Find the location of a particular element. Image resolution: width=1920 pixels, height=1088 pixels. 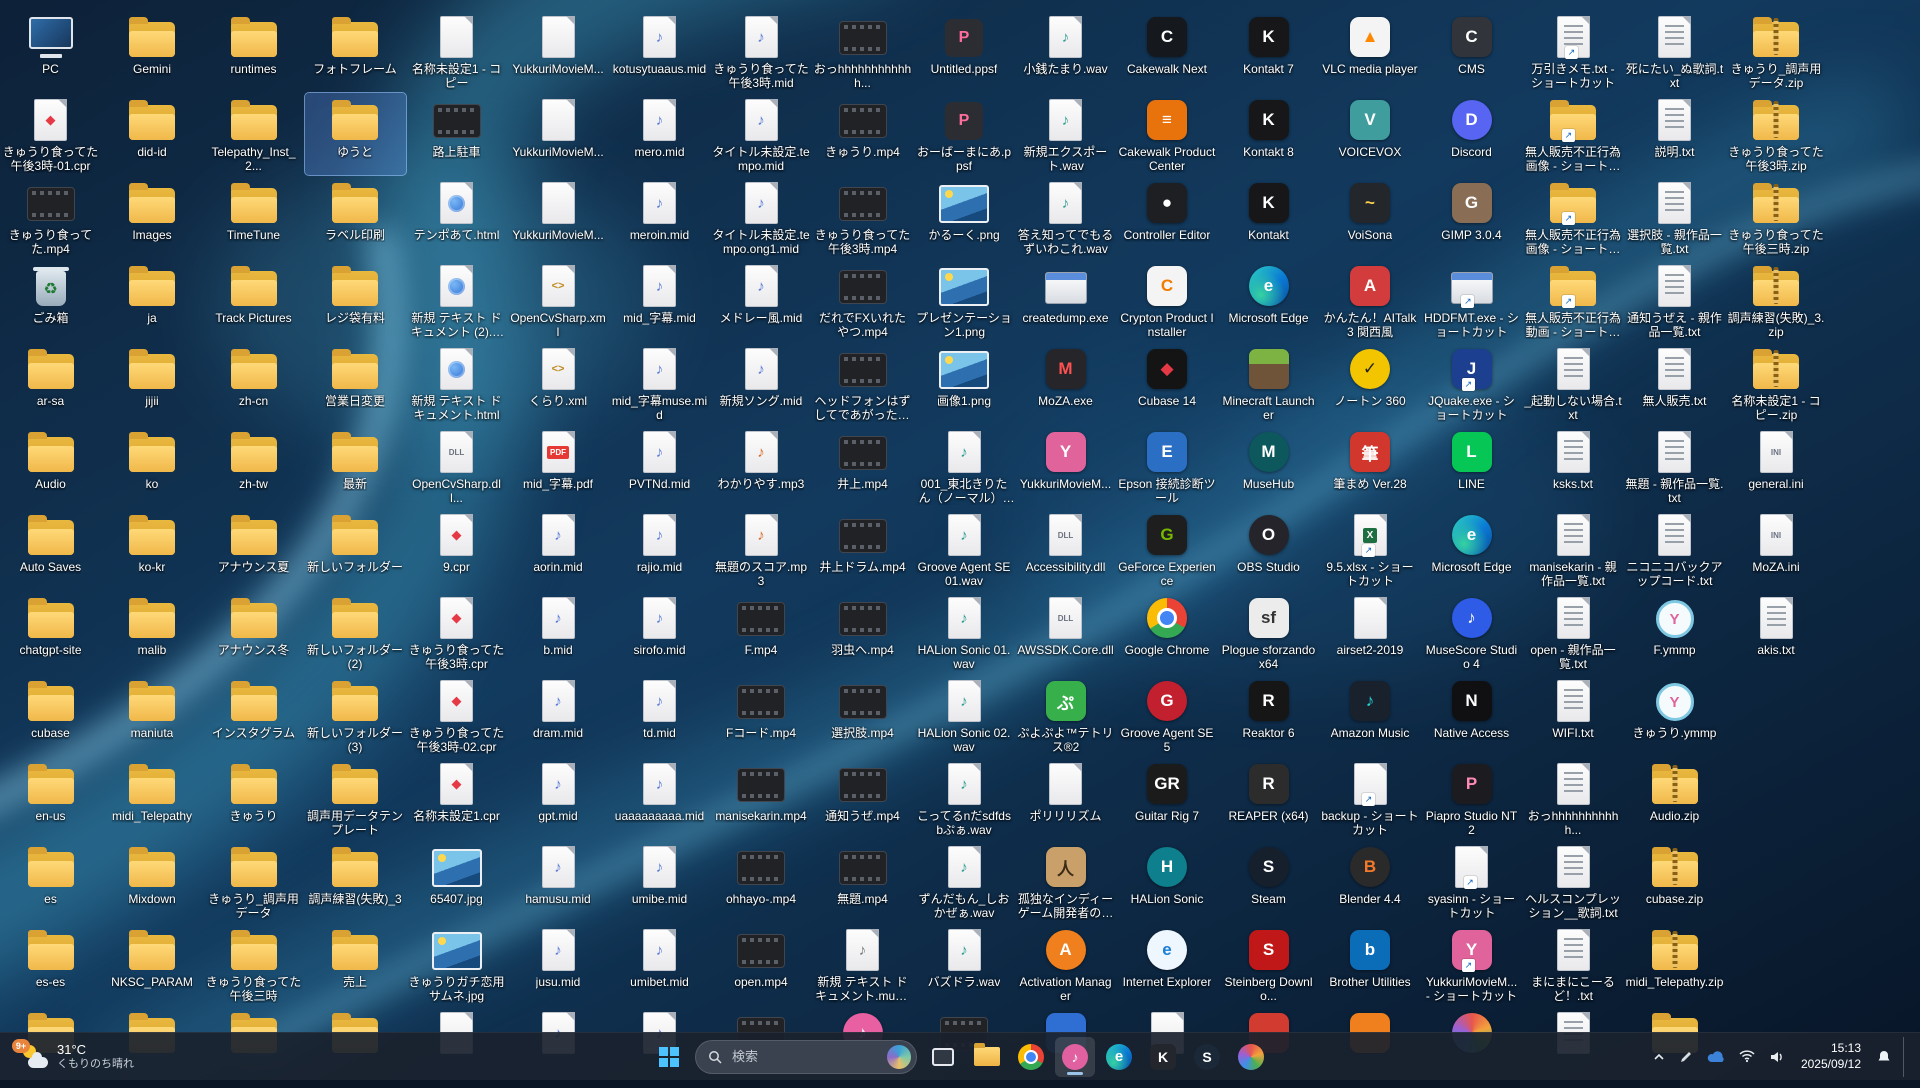

desktop-icon: アナウンス冬 is located at coordinates (253, 632).